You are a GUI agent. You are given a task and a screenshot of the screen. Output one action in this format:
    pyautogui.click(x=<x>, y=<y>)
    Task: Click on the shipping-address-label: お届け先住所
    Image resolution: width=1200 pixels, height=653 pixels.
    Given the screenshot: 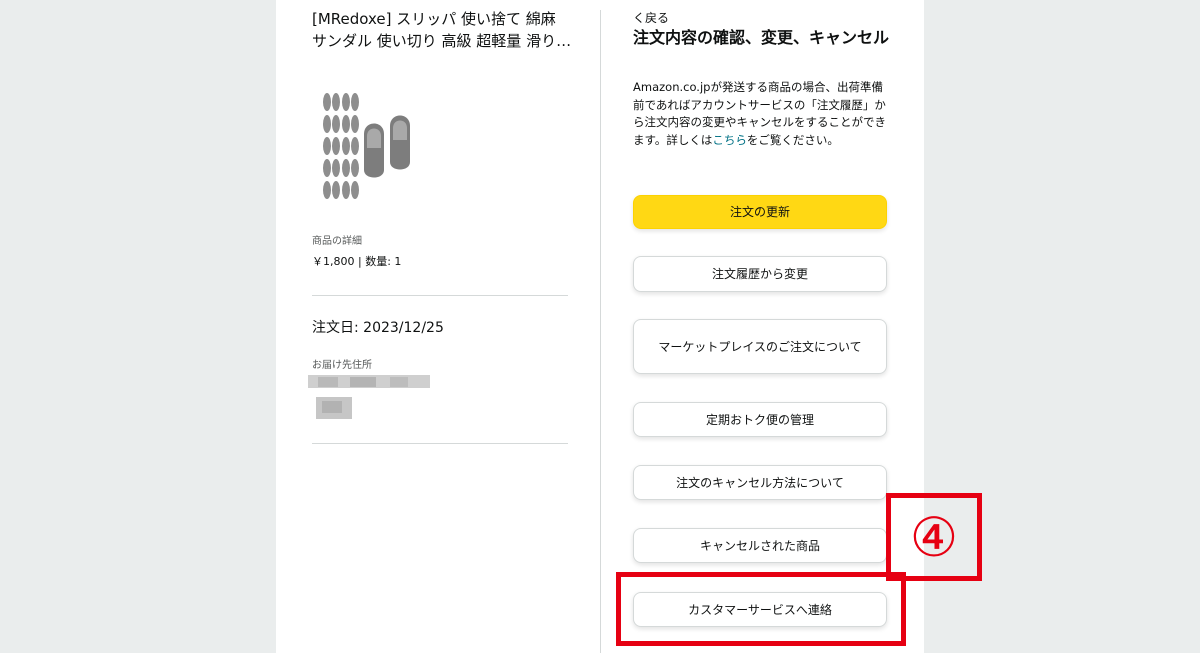 What is the action you would take?
    pyautogui.click(x=342, y=365)
    